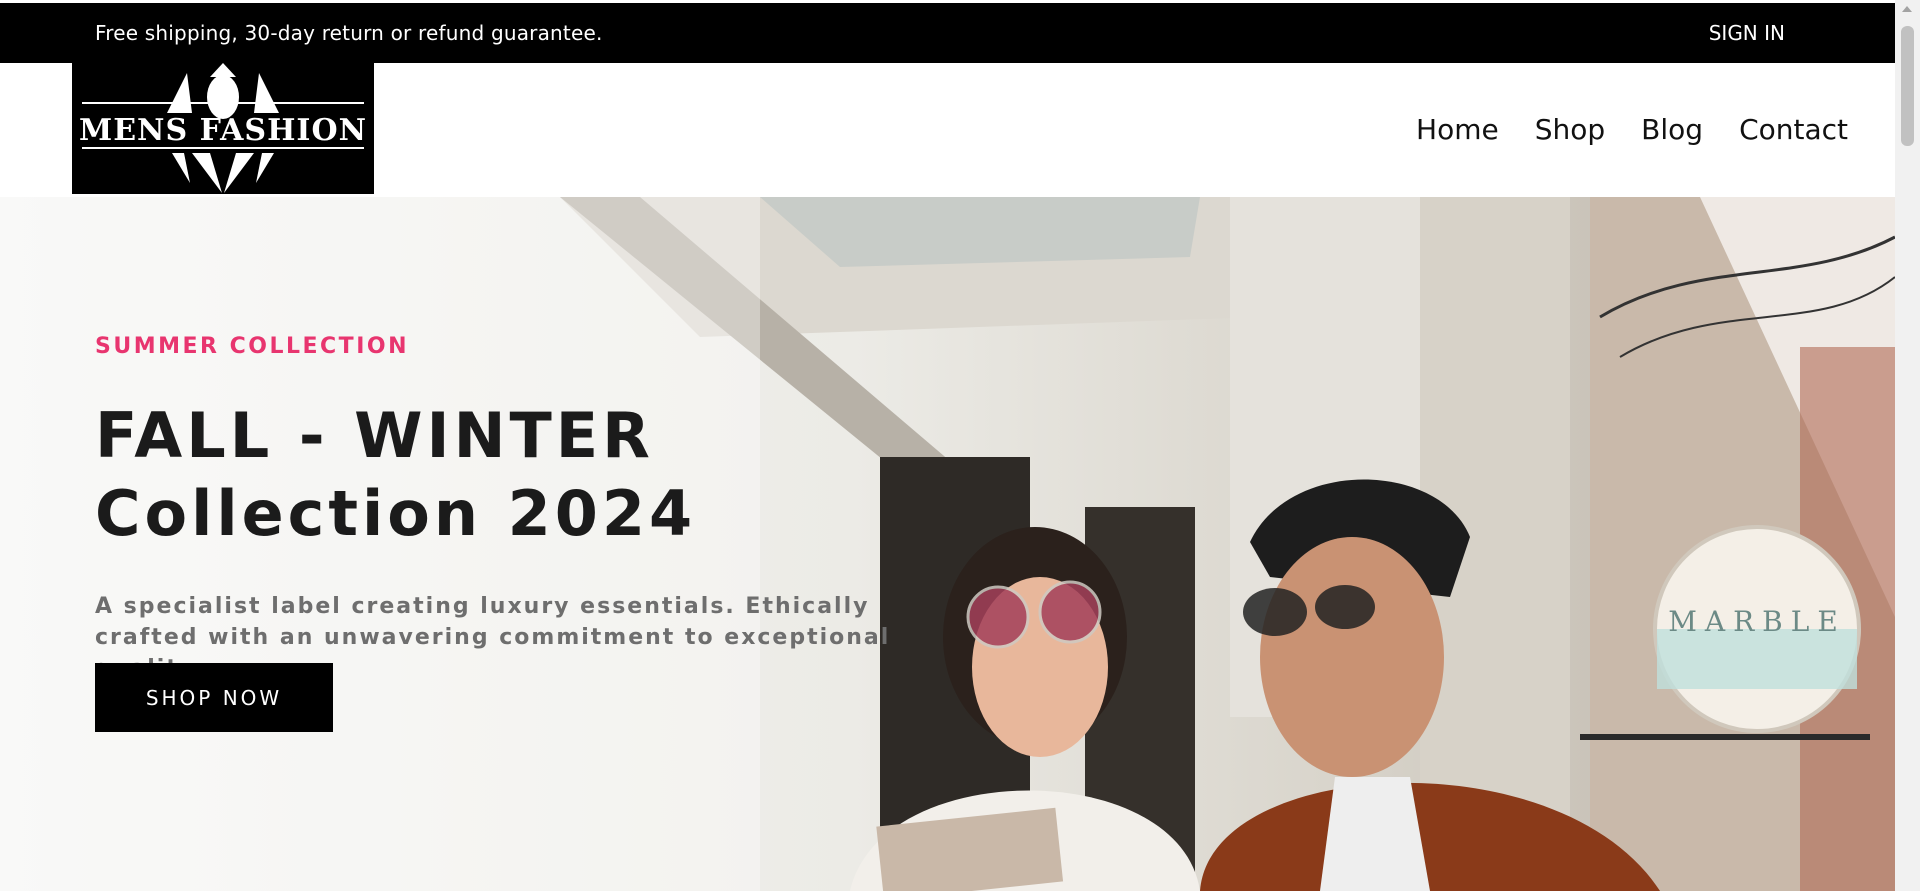 The height and width of the screenshot is (891, 1920). Describe the element at coordinates (252, 346) in the screenshot. I see `hero-subtitle: SUMMER COLLECTION` at that location.